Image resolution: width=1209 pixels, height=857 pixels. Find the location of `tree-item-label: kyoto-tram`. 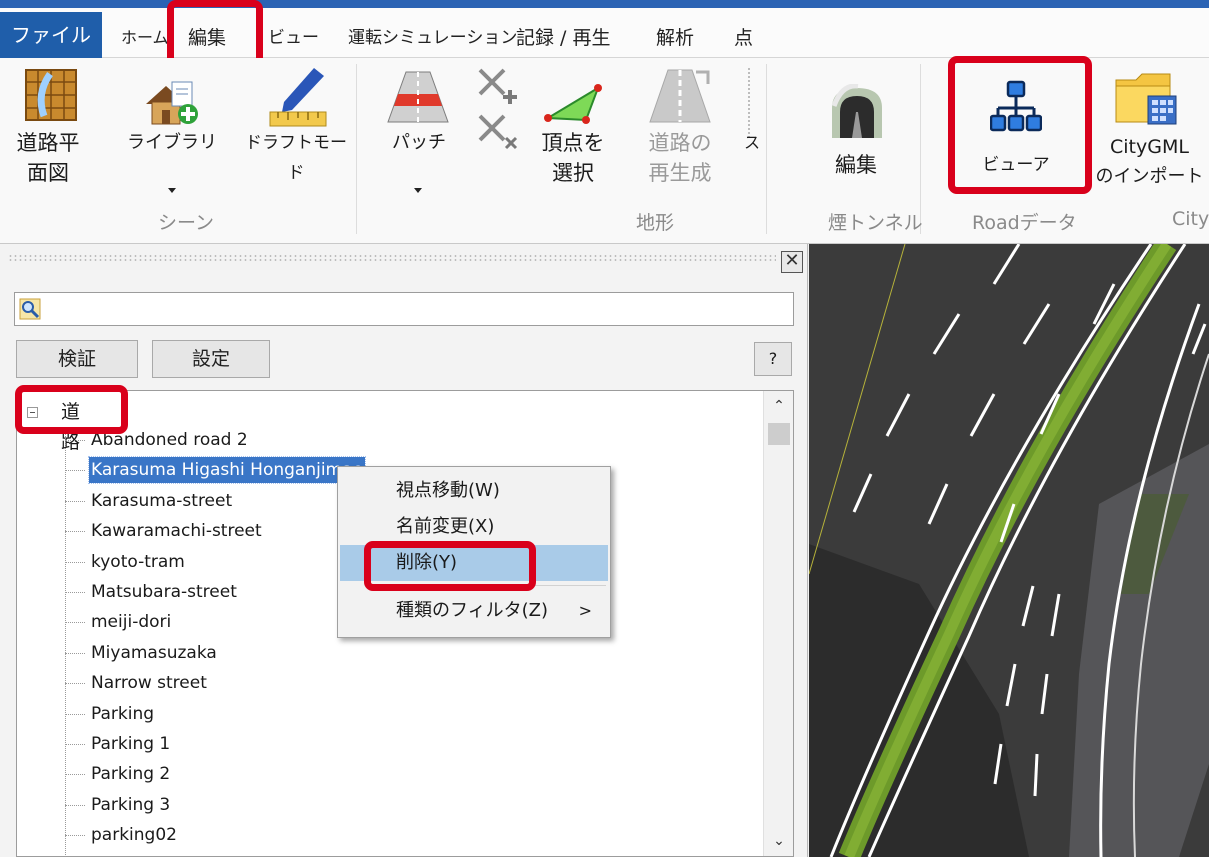

tree-item-label: kyoto-tram is located at coordinates (138, 561).